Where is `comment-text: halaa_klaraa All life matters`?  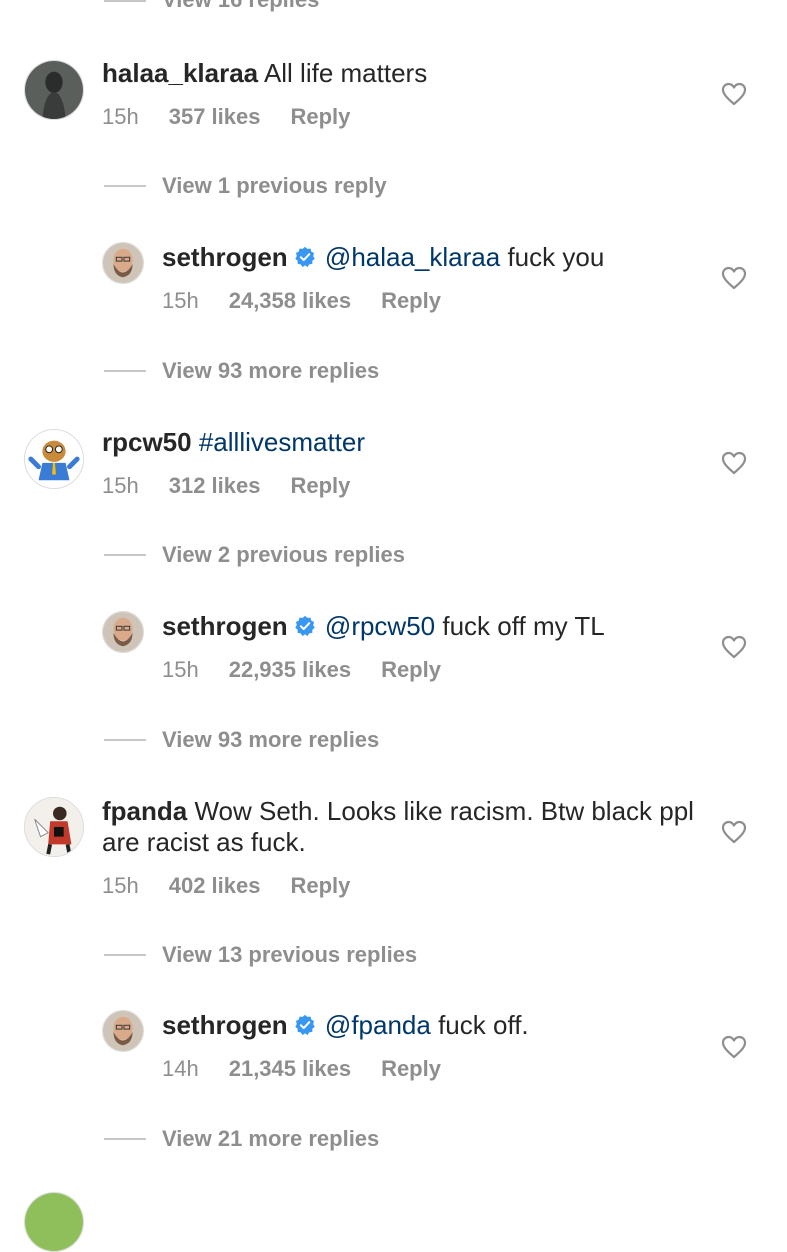
comment-text: halaa_klaraa All life matters is located at coordinates (397, 73).